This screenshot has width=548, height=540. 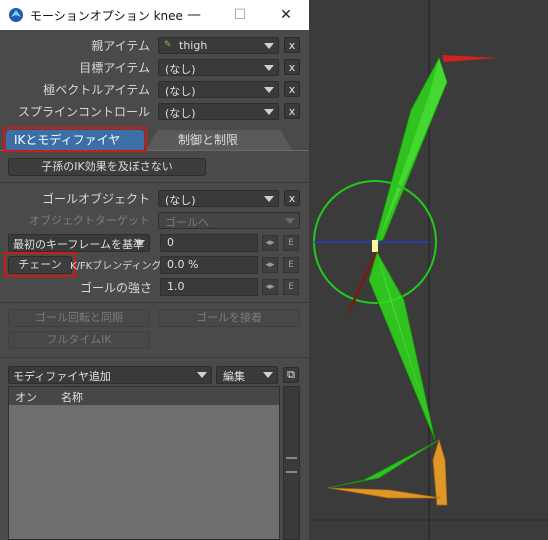 I want to click on copy-icon: ⧉, so click(x=291, y=375).